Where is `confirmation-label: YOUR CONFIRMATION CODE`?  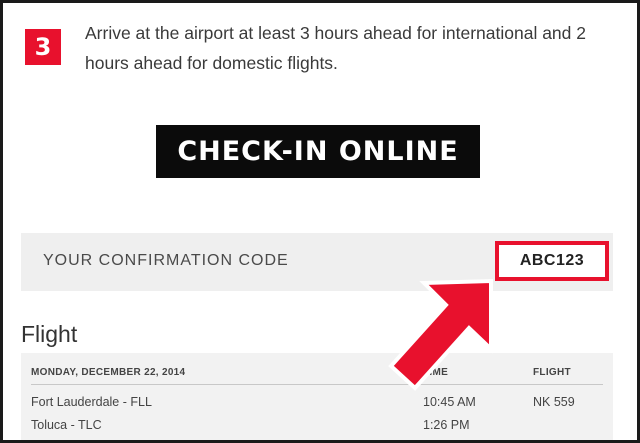 confirmation-label: YOUR CONFIRMATION CODE is located at coordinates (166, 260).